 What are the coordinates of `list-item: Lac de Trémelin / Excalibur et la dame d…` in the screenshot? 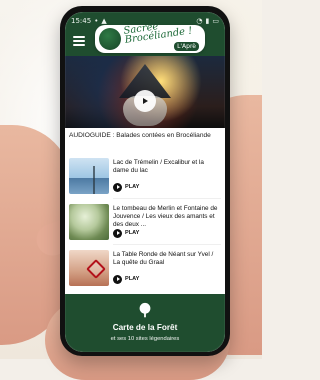 It's located at (145, 176).